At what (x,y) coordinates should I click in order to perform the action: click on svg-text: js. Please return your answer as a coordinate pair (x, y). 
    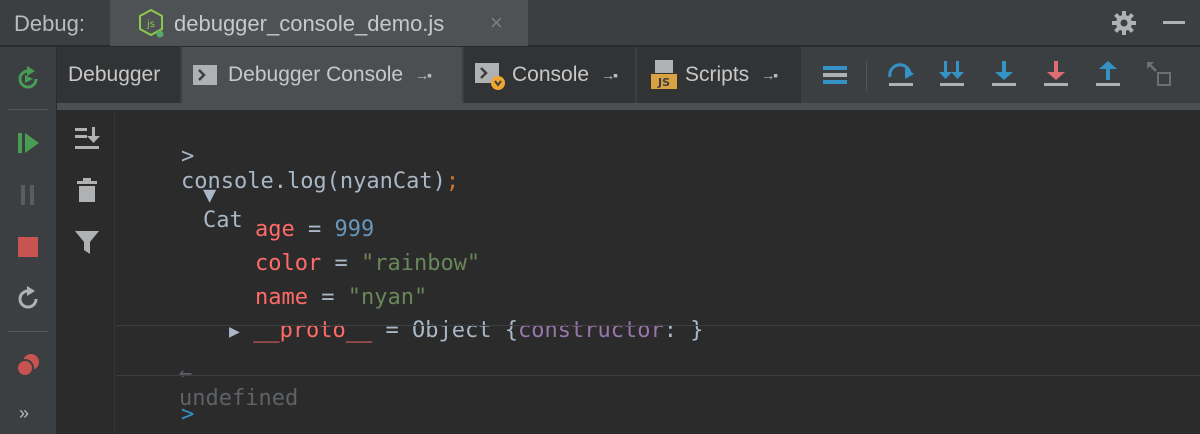
    Looking at the image, I should click on (150, 24).